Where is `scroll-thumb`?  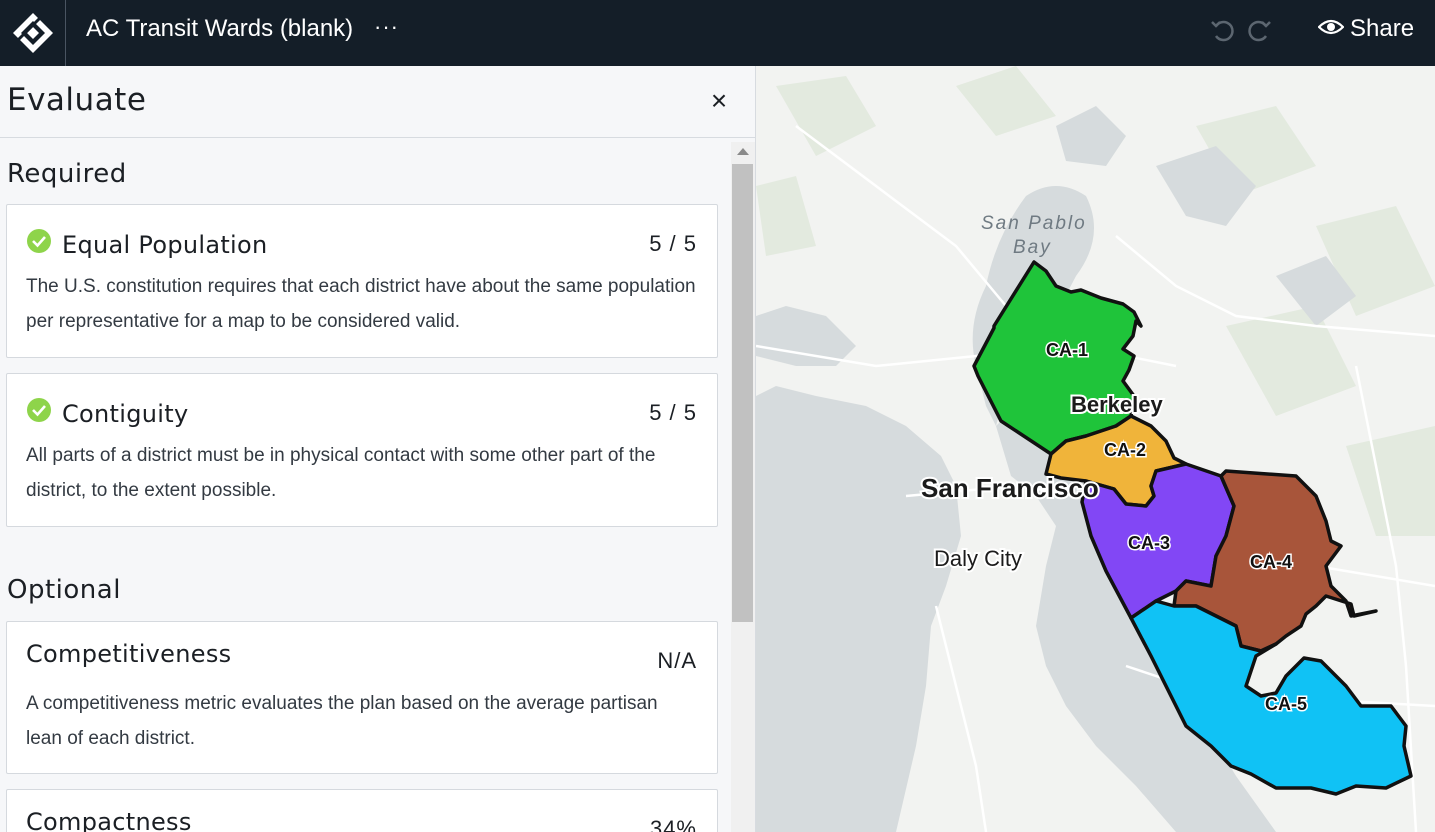 scroll-thumb is located at coordinates (742, 393).